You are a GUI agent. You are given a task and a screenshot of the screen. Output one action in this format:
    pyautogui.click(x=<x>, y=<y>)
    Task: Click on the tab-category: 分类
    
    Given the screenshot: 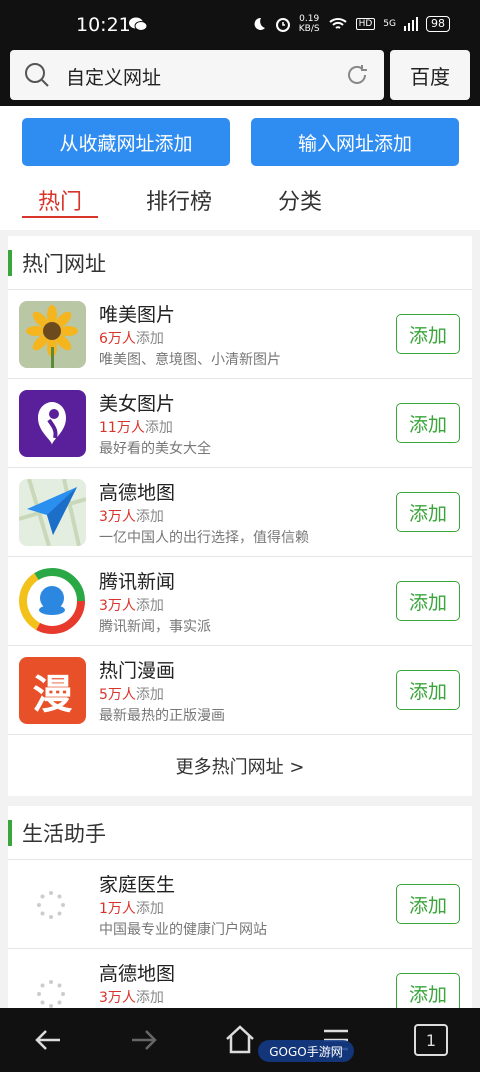 What is the action you would take?
    pyautogui.click(x=300, y=200)
    